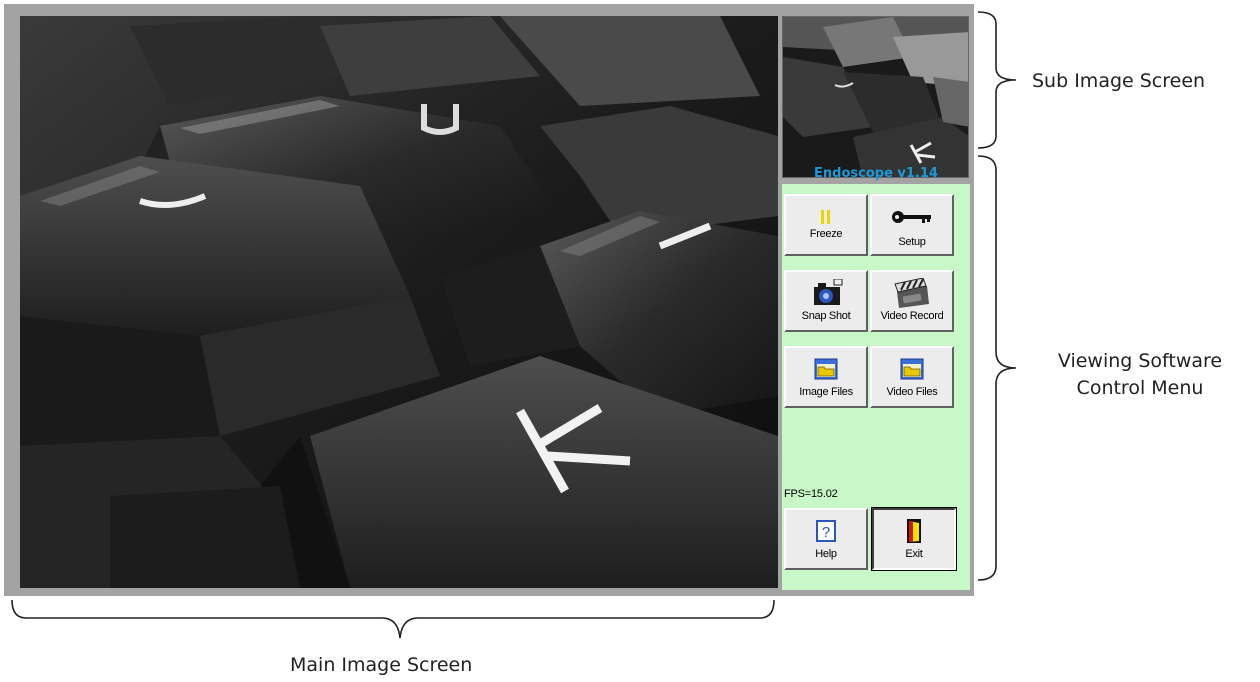 This screenshot has width=1260, height=682. Describe the element at coordinates (914, 554) in the screenshot. I see `exit-label: Exit` at that location.